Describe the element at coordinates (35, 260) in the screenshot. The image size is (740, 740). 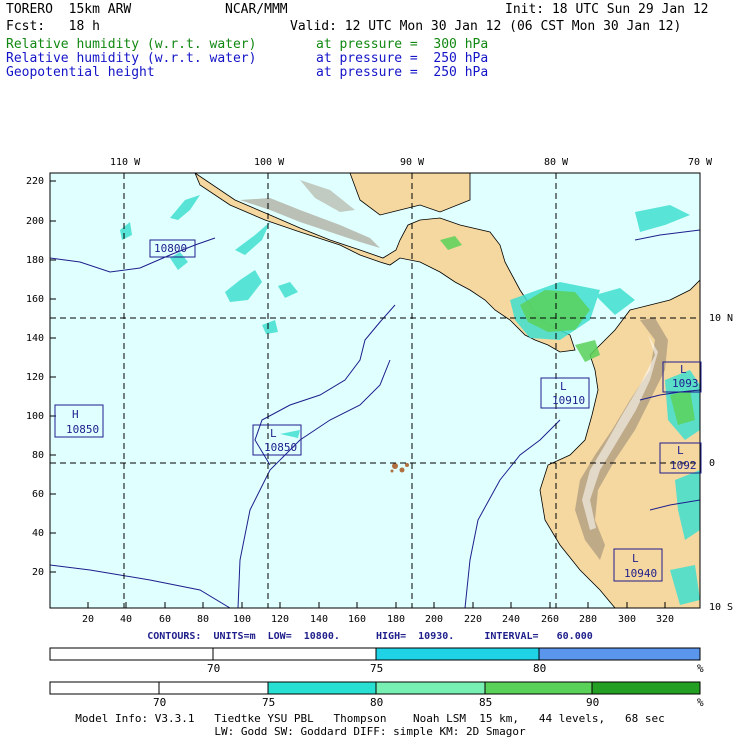
I see `y-label-180: 180` at that location.